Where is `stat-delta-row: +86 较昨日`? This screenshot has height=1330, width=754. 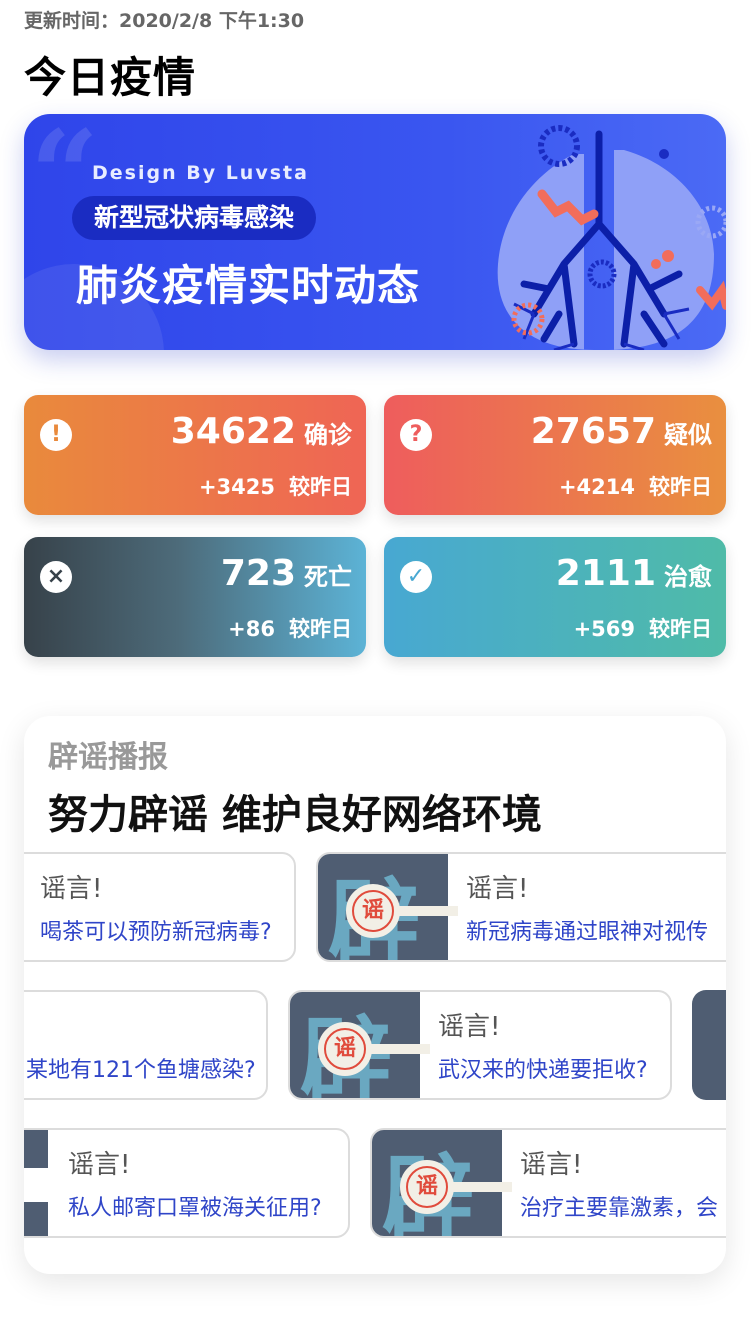
stat-delta-row: +86 较昨日 is located at coordinates (290, 628).